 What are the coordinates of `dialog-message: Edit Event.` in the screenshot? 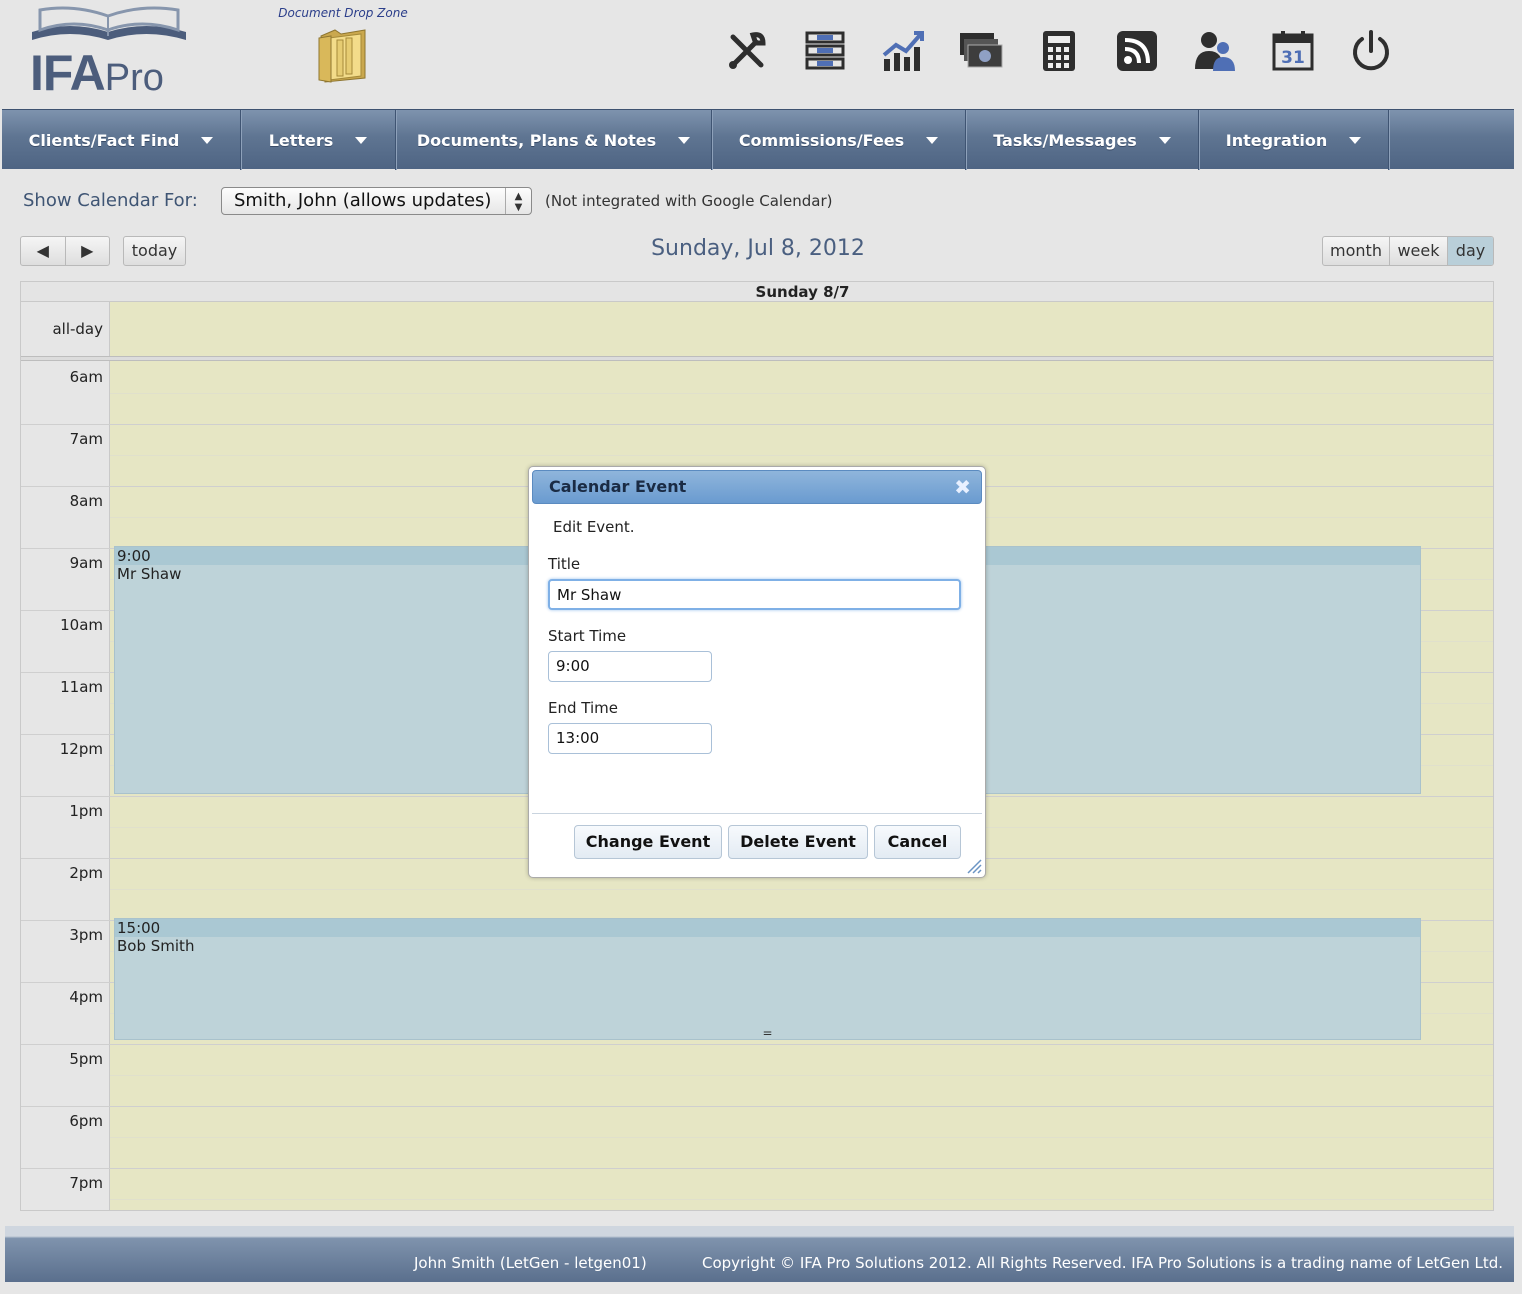 It's located at (594, 527).